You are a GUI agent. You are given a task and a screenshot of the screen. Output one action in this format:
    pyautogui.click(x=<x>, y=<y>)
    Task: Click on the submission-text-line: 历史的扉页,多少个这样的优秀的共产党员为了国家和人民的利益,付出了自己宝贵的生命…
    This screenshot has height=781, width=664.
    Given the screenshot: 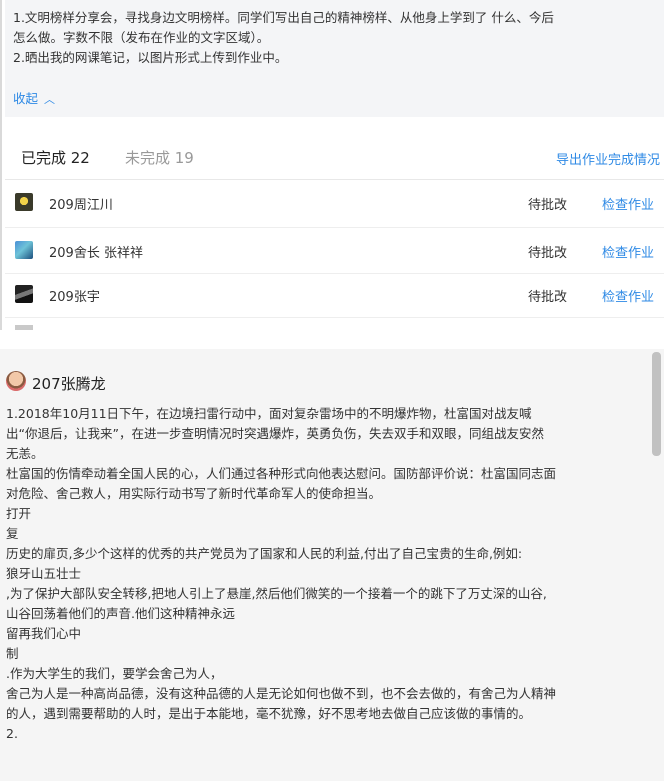 What is the action you would take?
    pyautogui.click(x=264, y=553)
    